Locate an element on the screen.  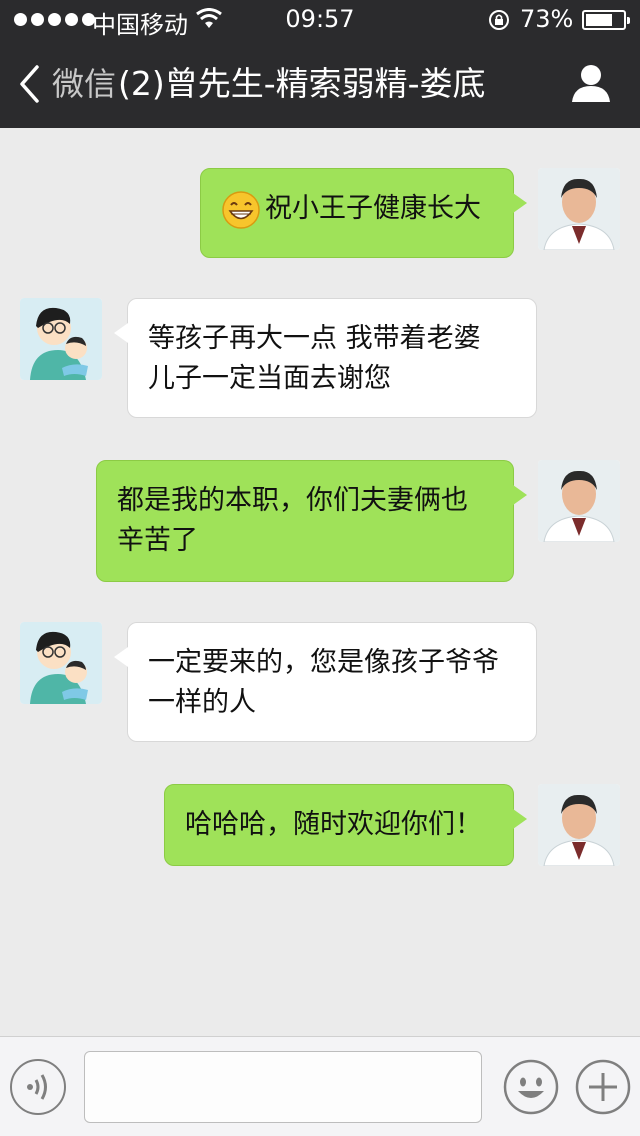
status-bar: 中国移动 09:57 73% is located at coordinates (320, 20).